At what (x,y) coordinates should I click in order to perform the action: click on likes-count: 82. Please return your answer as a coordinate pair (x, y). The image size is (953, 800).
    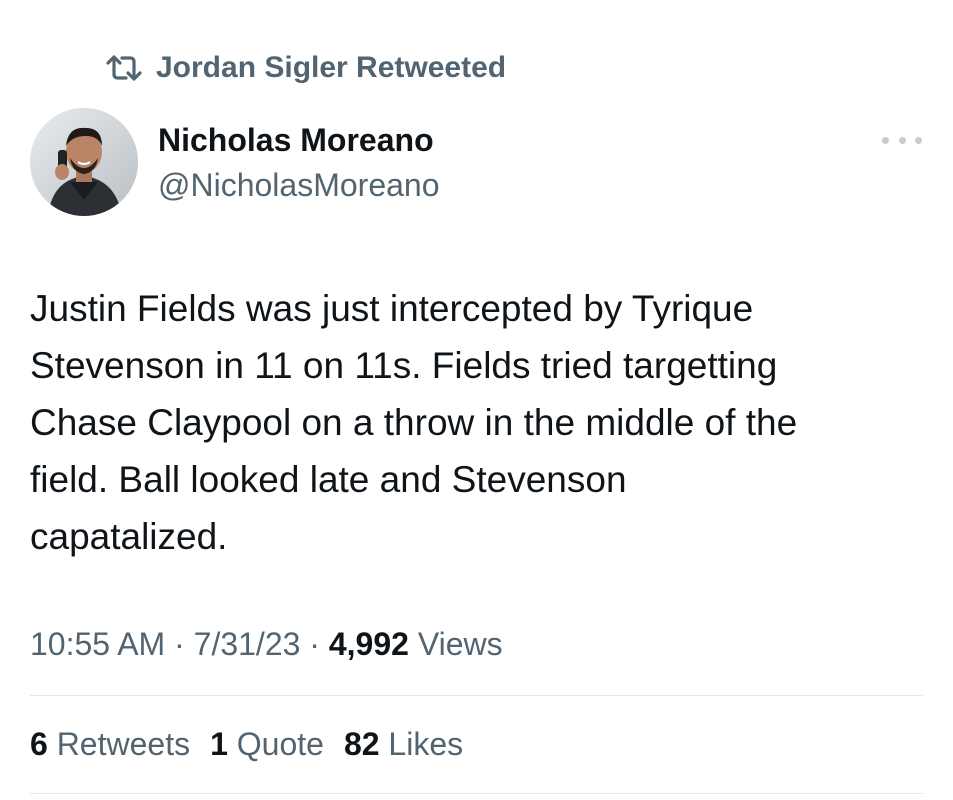
    Looking at the image, I should click on (361, 744).